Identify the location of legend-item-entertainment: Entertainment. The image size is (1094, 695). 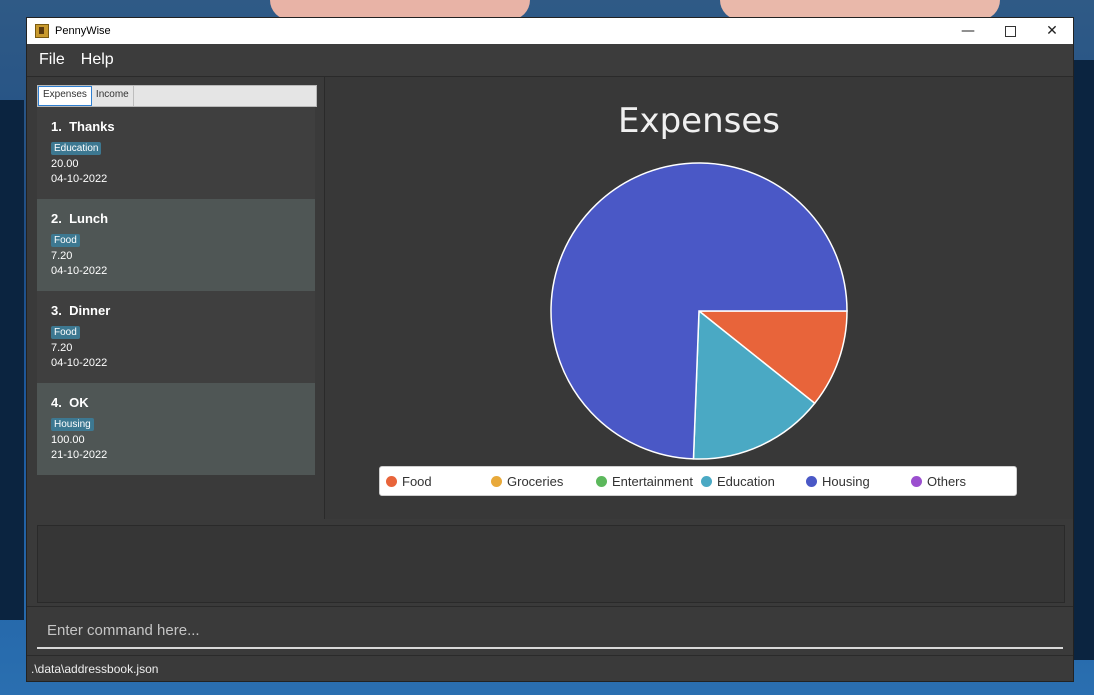
(642, 481).